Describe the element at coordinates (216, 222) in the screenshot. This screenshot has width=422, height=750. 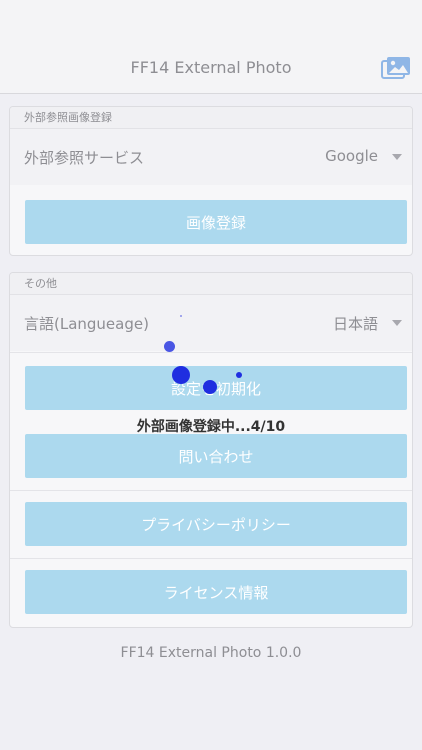
I see `register-image-button: 画像登録` at that location.